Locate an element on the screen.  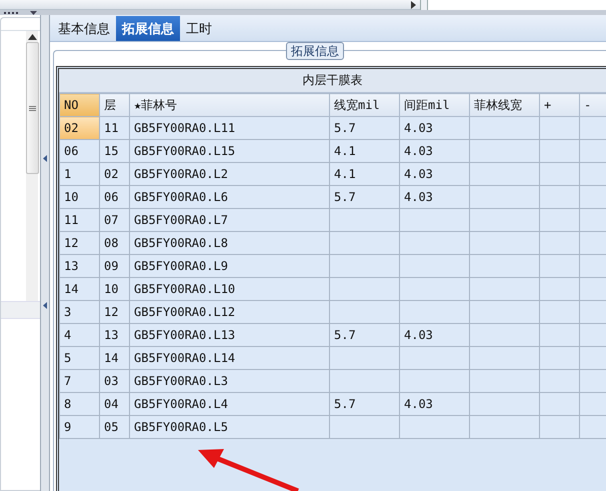
tab: 工时 is located at coordinates (199, 28).